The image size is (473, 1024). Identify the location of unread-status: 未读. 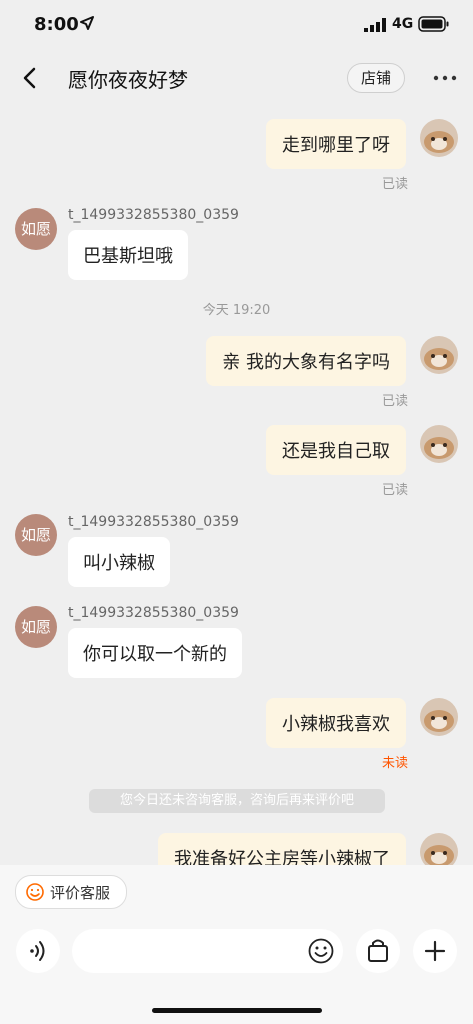
(394, 763).